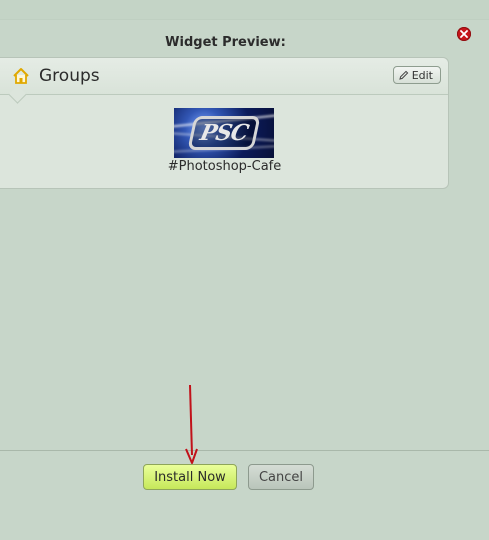 This screenshot has height=540, width=489. What do you see at coordinates (225, 42) in the screenshot?
I see `dialog-title: Widget Preview:` at bounding box center [225, 42].